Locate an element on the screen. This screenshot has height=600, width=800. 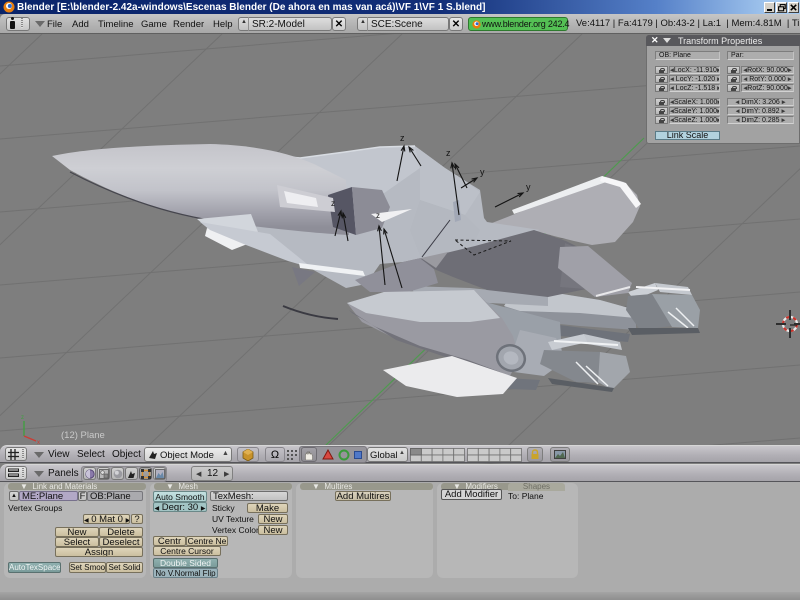
svg-text: (12) Plane is located at coordinates (83, 435).